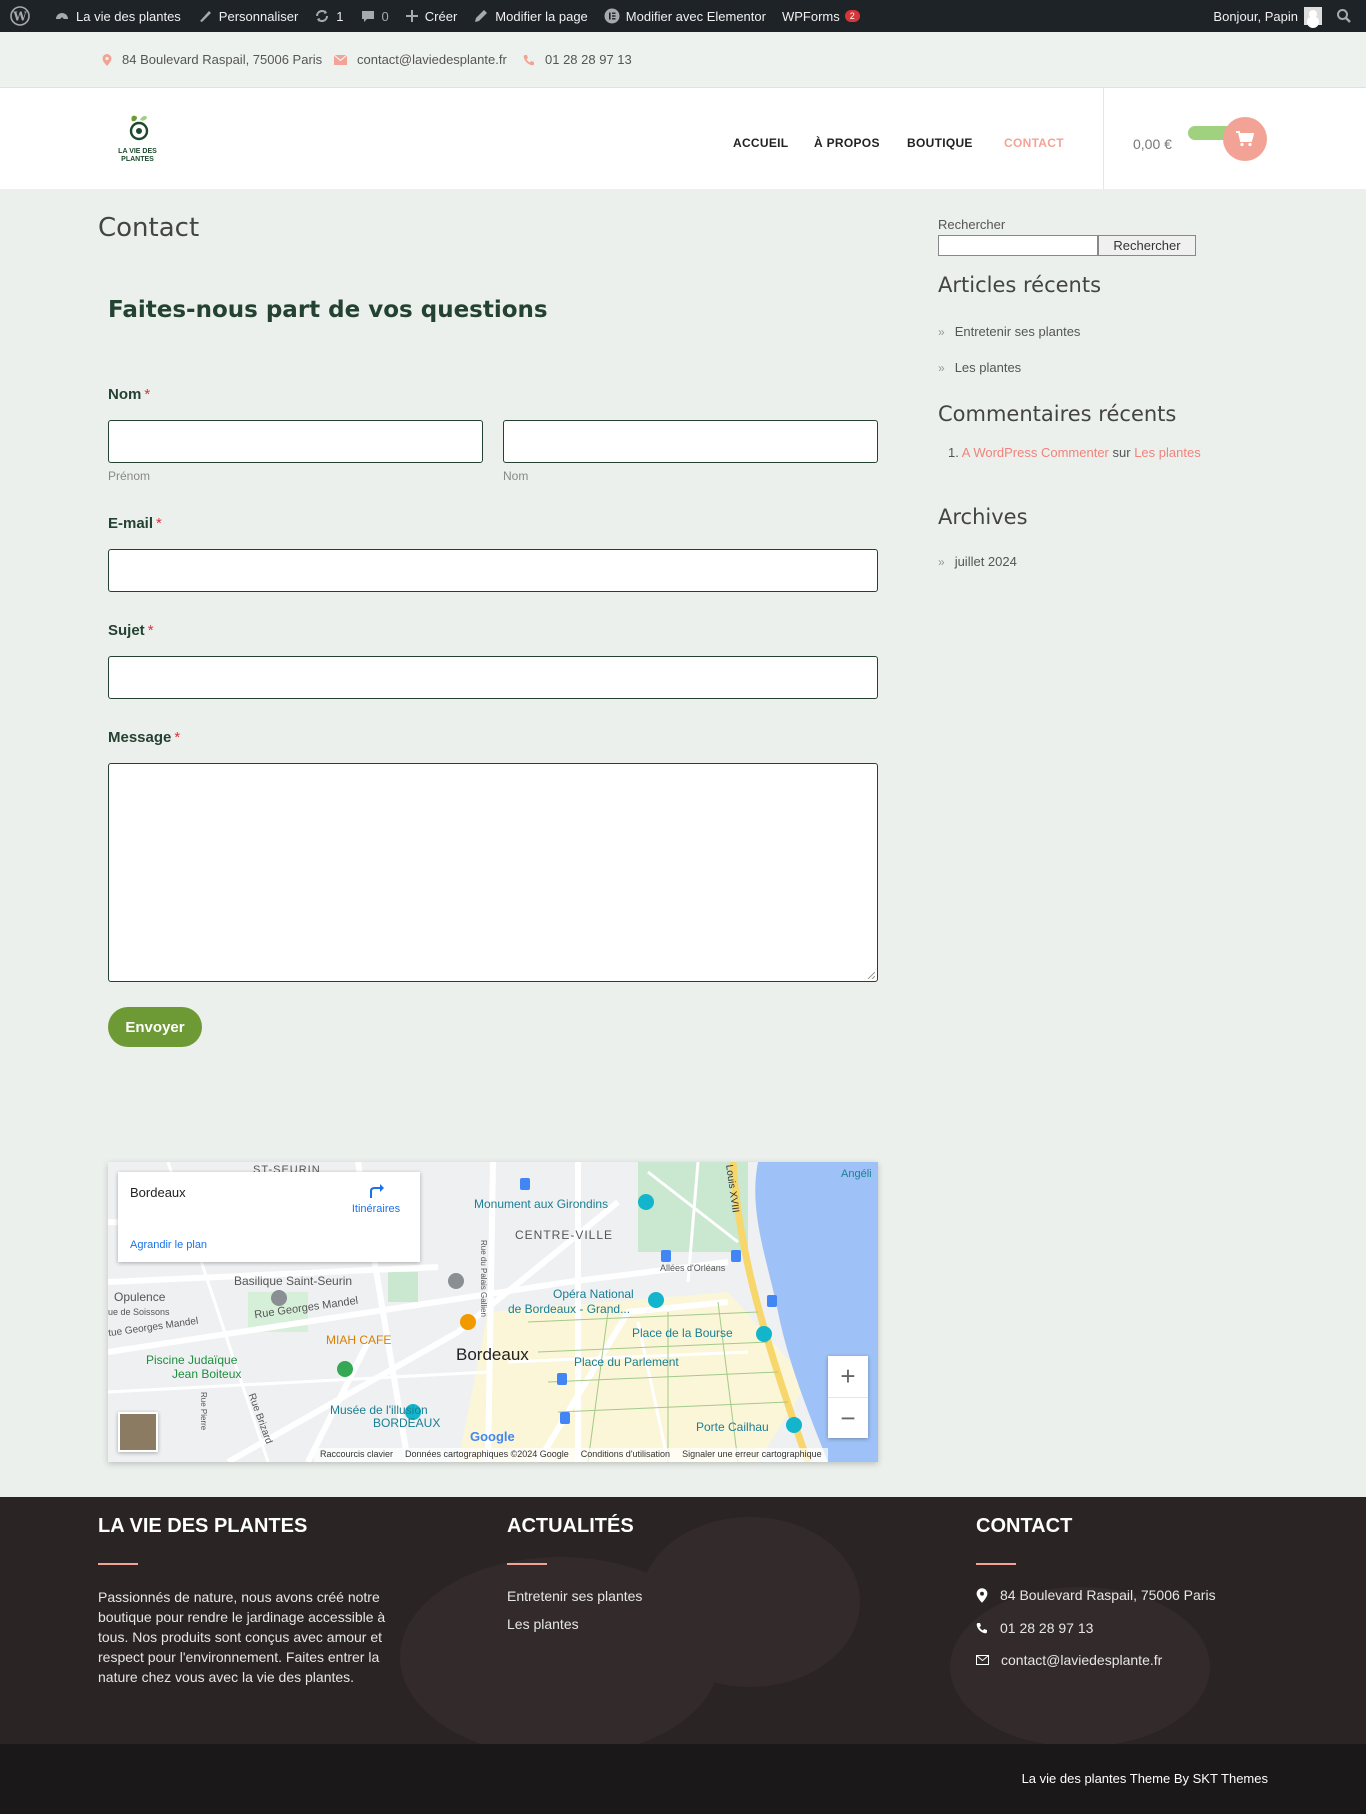  Describe the element at coordinates (129, 394) in the screenshot. I see `name-label: Nom *` at that location.